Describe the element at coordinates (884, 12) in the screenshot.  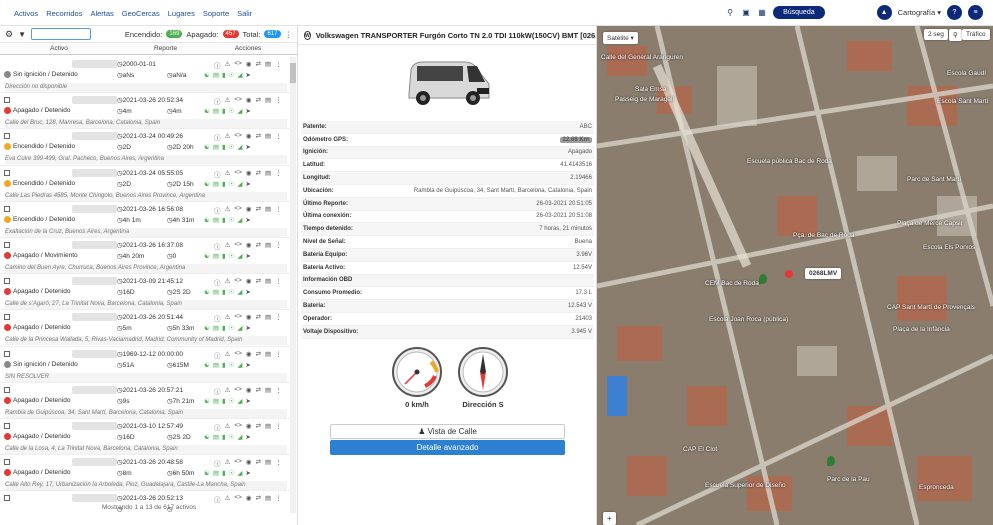
I see `map-layer-icon: ▲` at that location.